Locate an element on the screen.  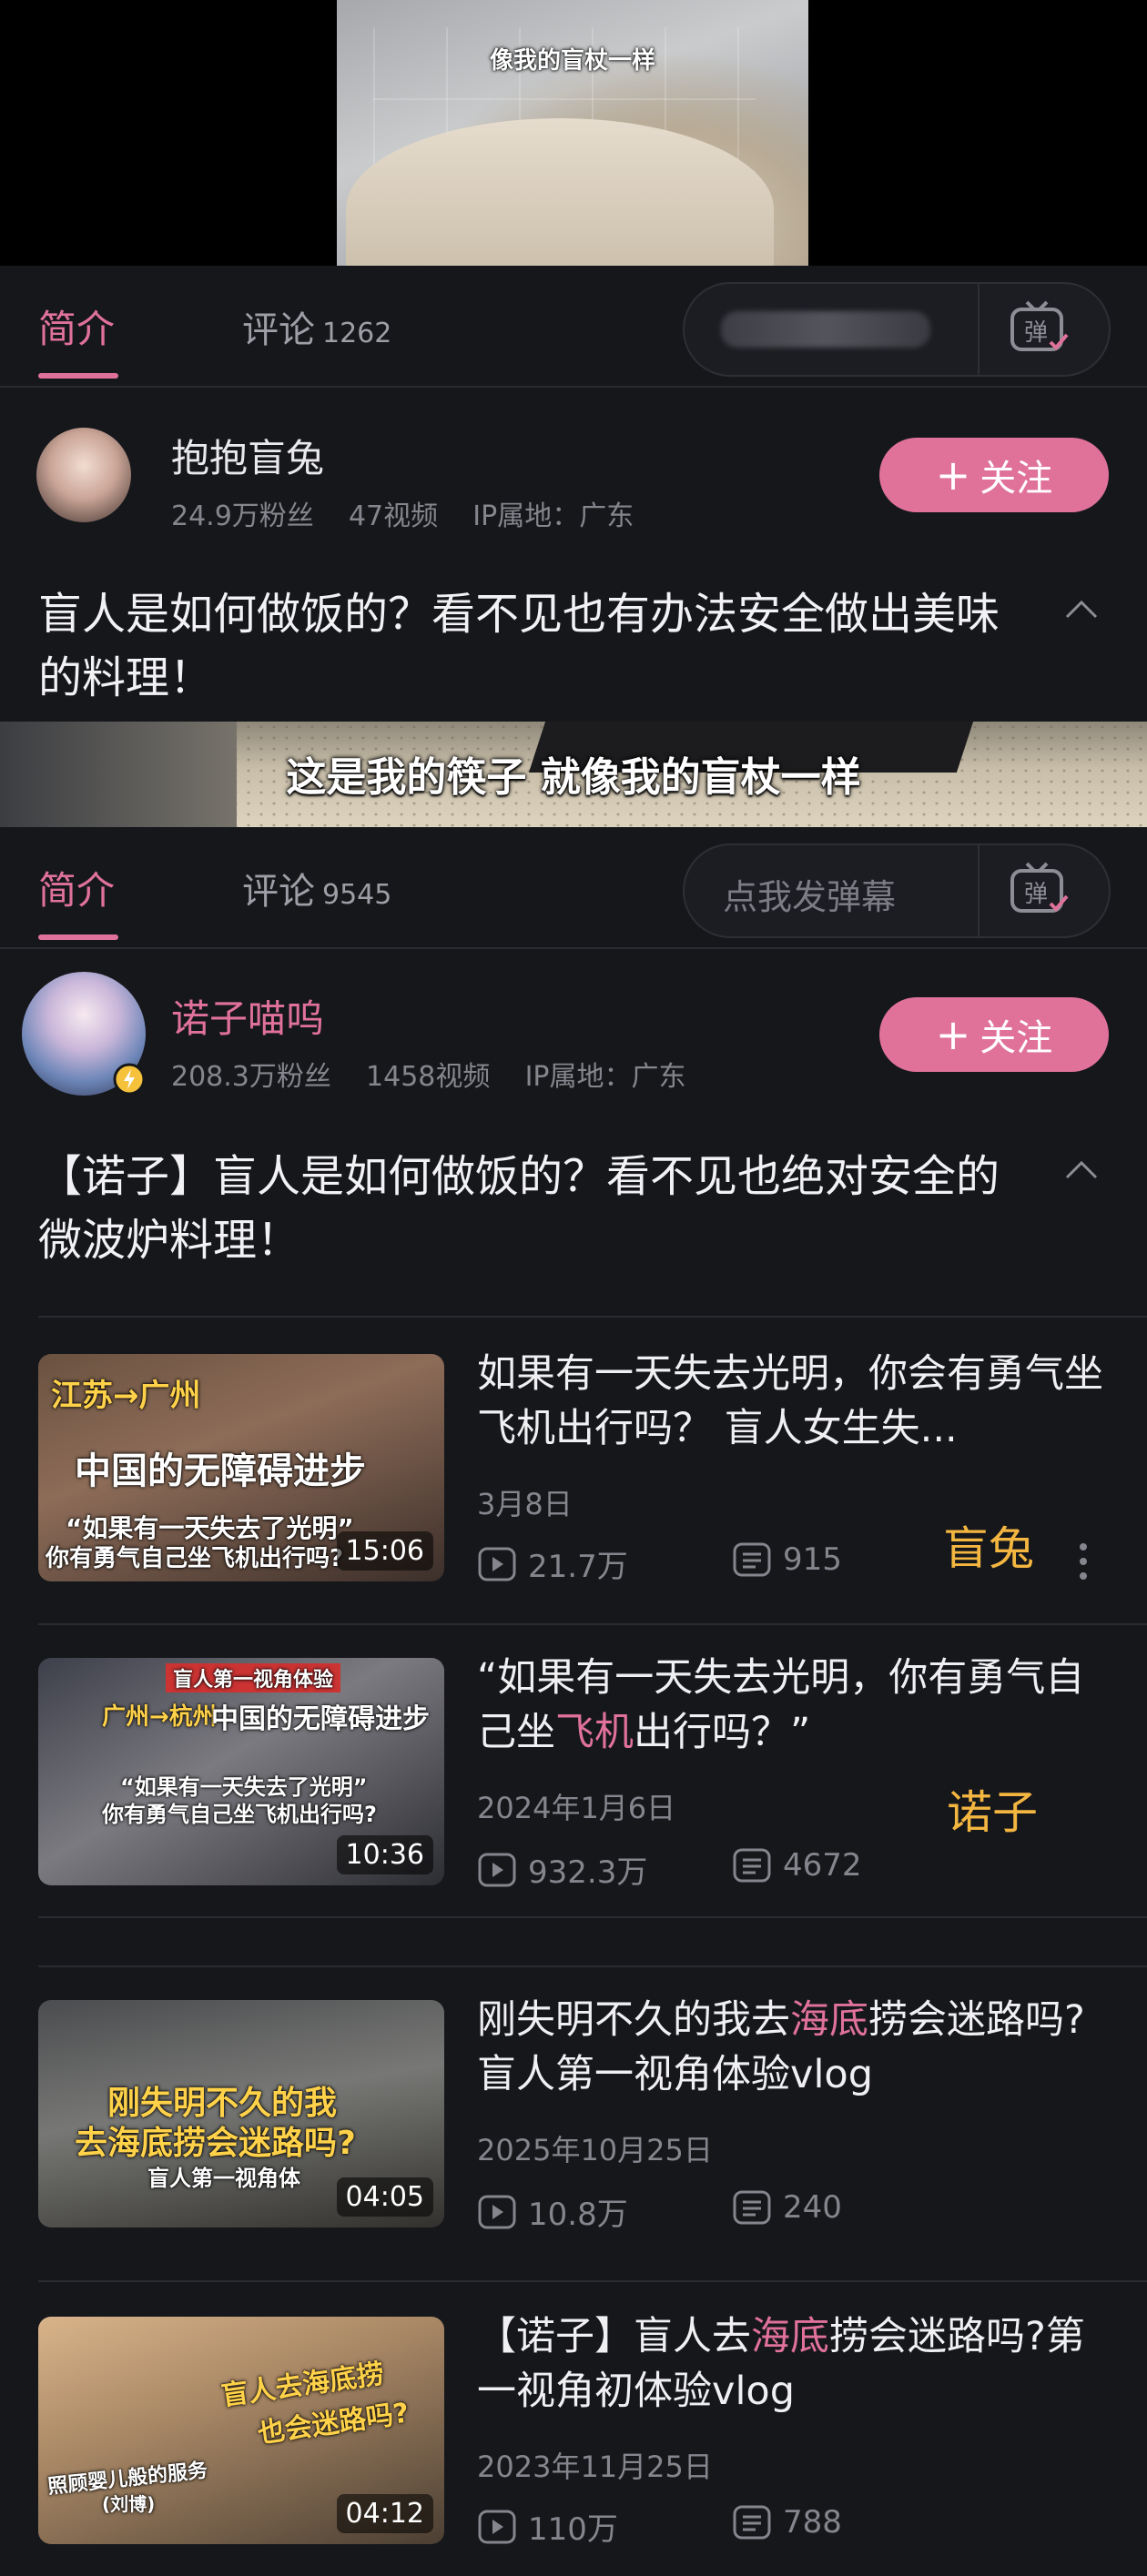
thumb-text: 江苏→广州 is located at coordinates (126, 1396).